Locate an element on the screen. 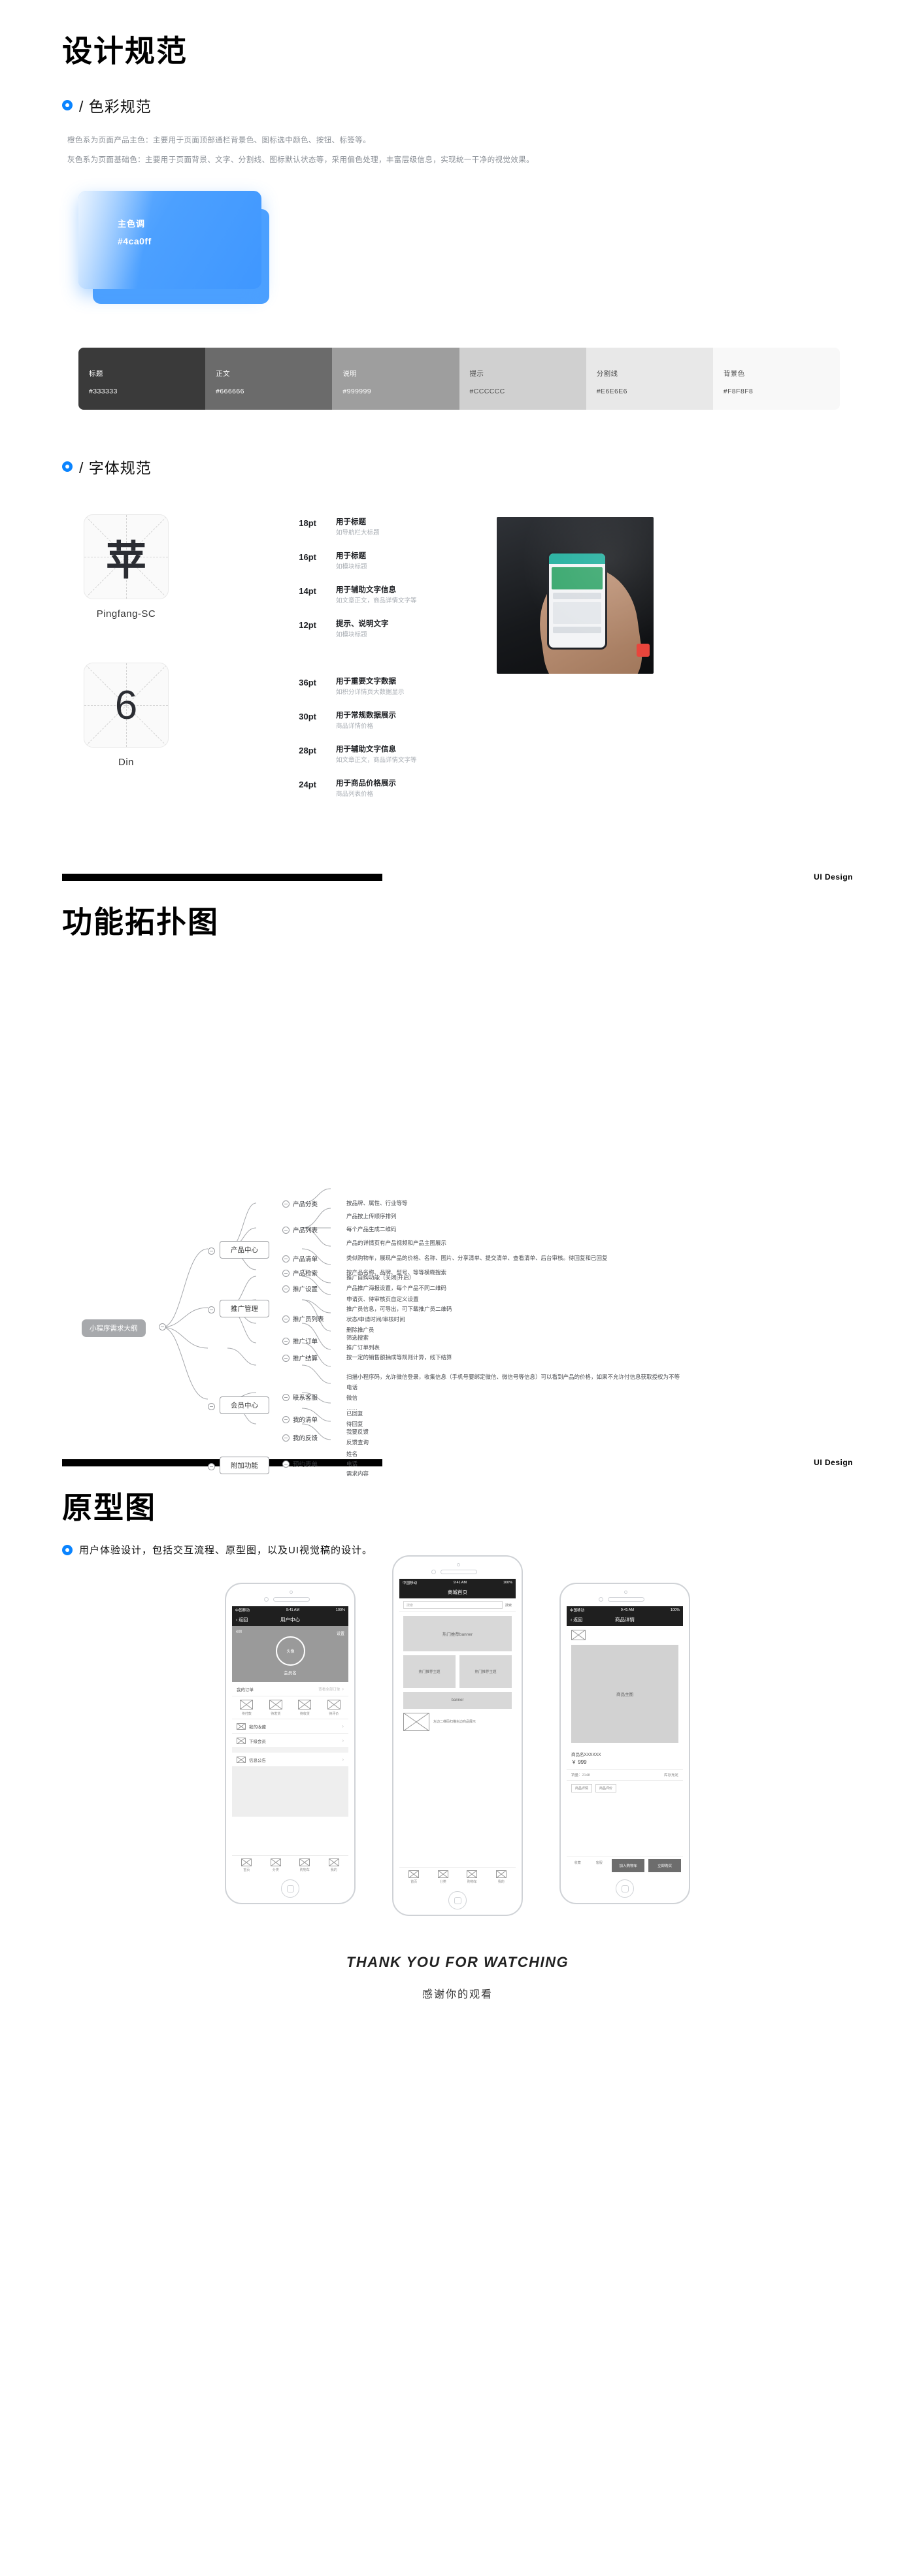 Image resolution: width=915 pixels, height=2576 pixels. font-size-value: 14pt is located at coordinates (307, 591).